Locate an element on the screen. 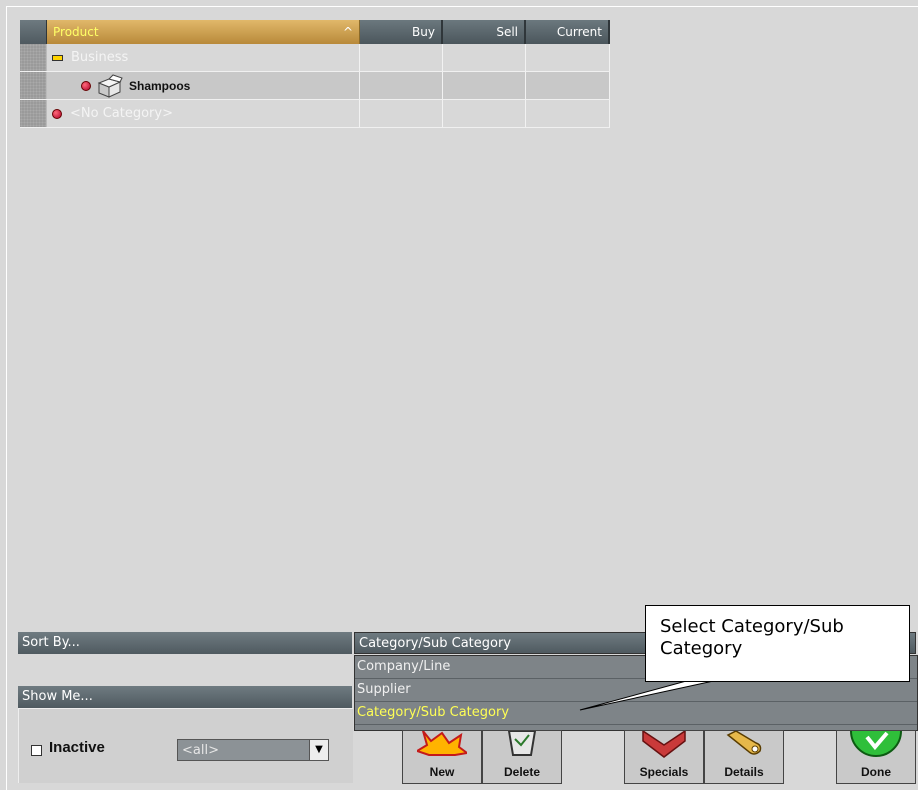  row-name: <No Category> is located at coordinates (121, 113).